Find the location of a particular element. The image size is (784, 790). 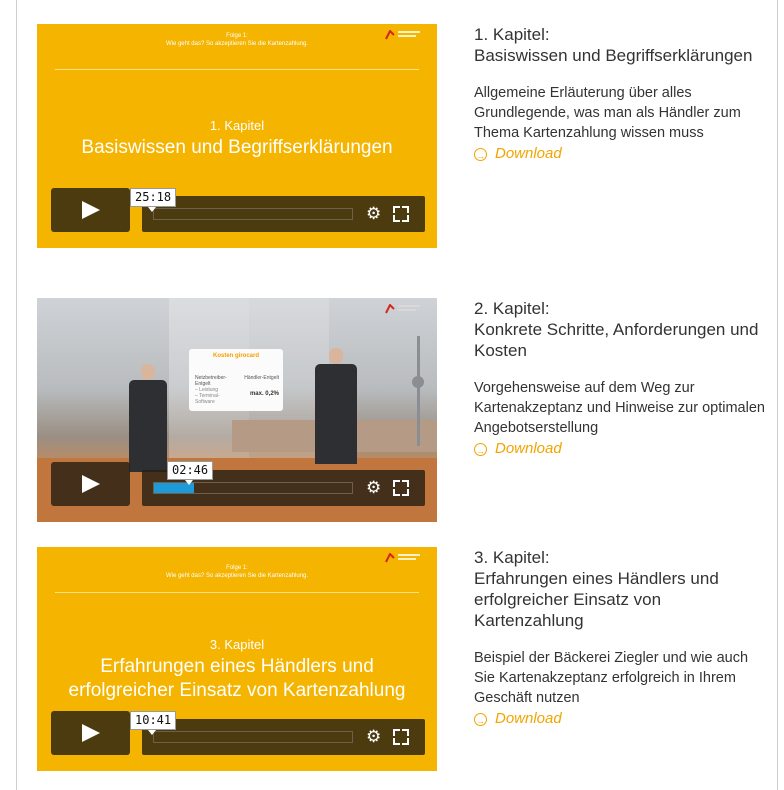

chapter-name: Basiswissen und Begriffserklärungen is located at coordinates (613, 55).